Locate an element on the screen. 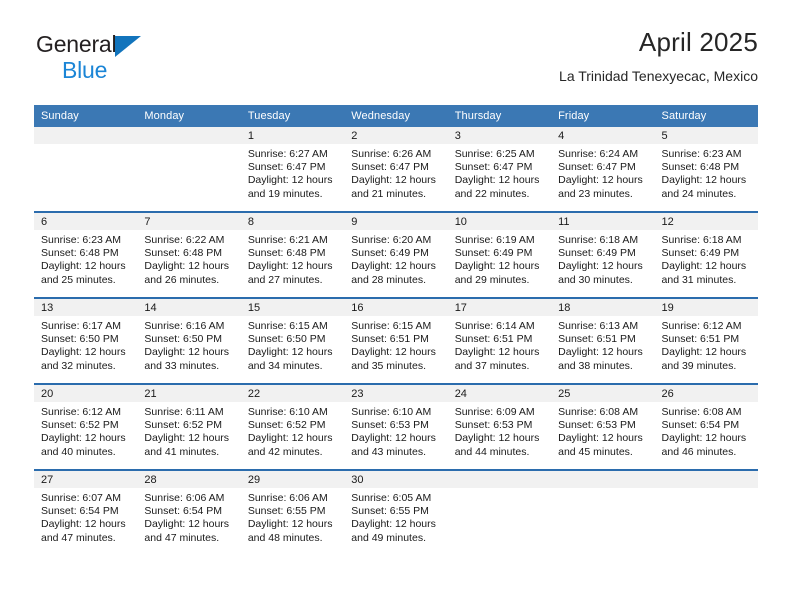 Image resolution: width=792 pixels, height=612 pixels. sunset-text: Sunset: 6:54 PM is located at coordinates (183, 511).